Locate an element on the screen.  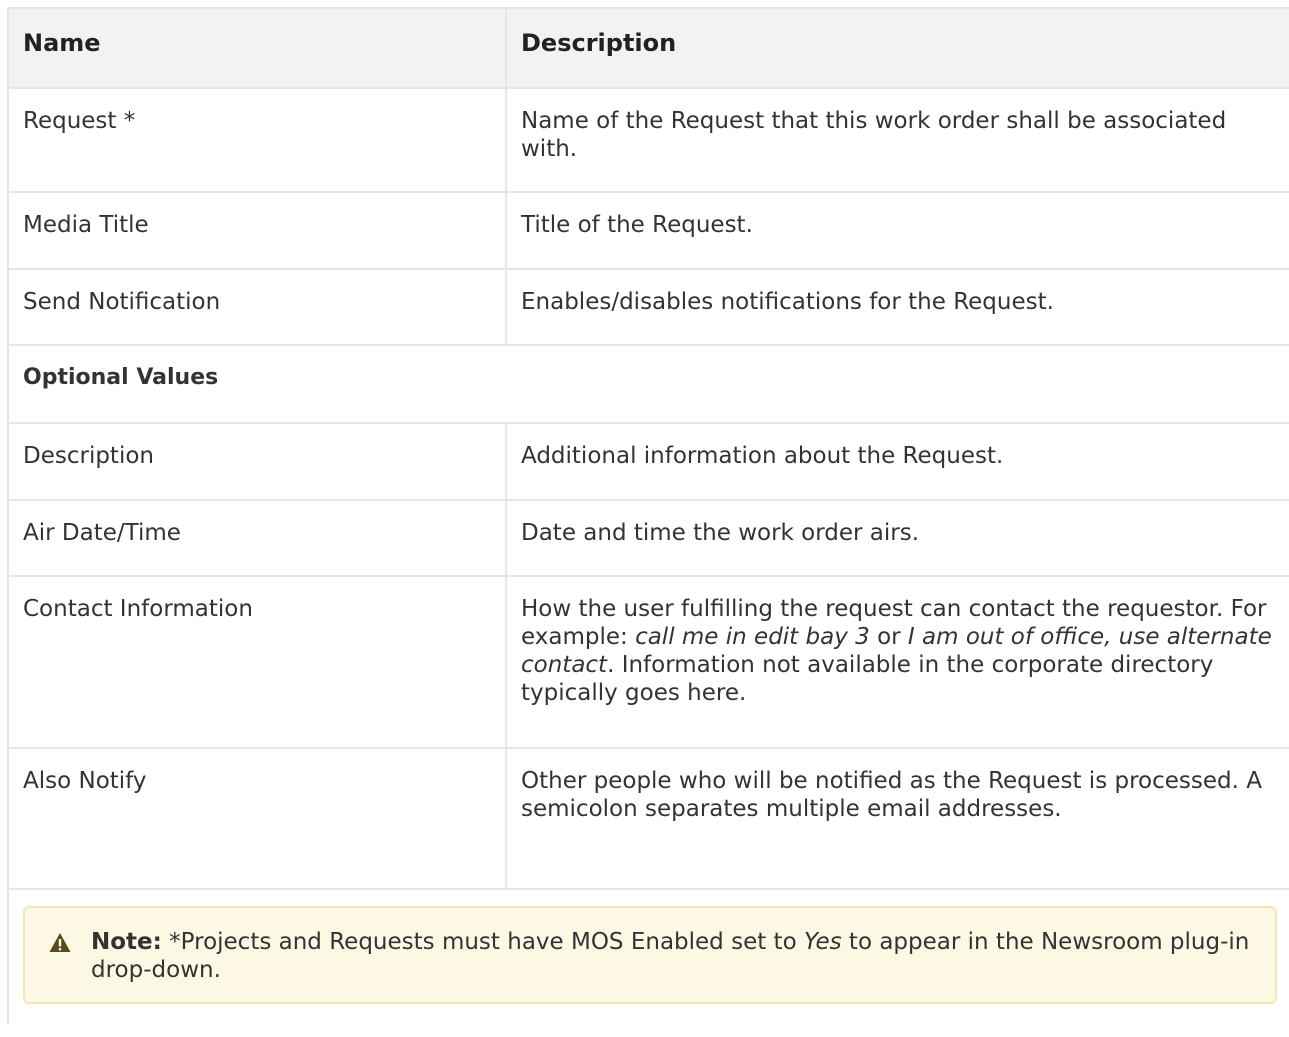
section-label: Optional Values is located at coordinates (648, 384).